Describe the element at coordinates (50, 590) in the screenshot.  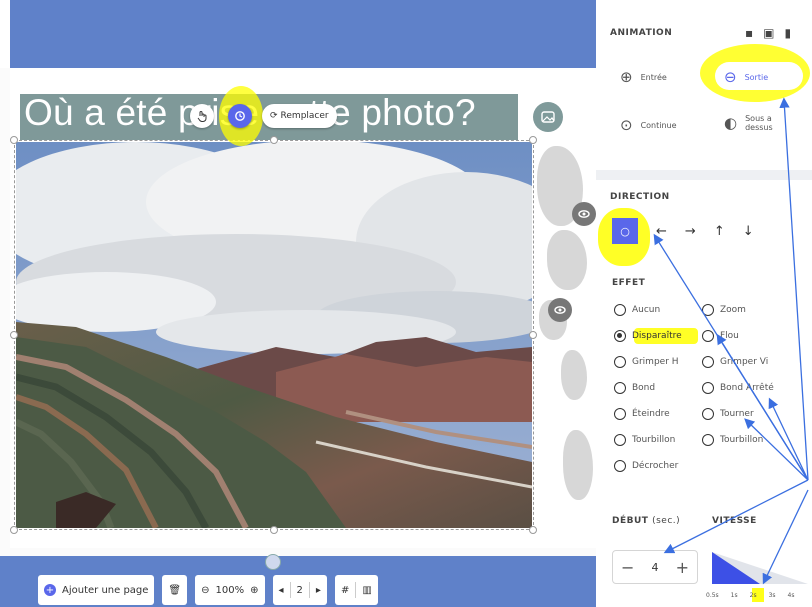
I see `plus-circle-icon: +` at that location.